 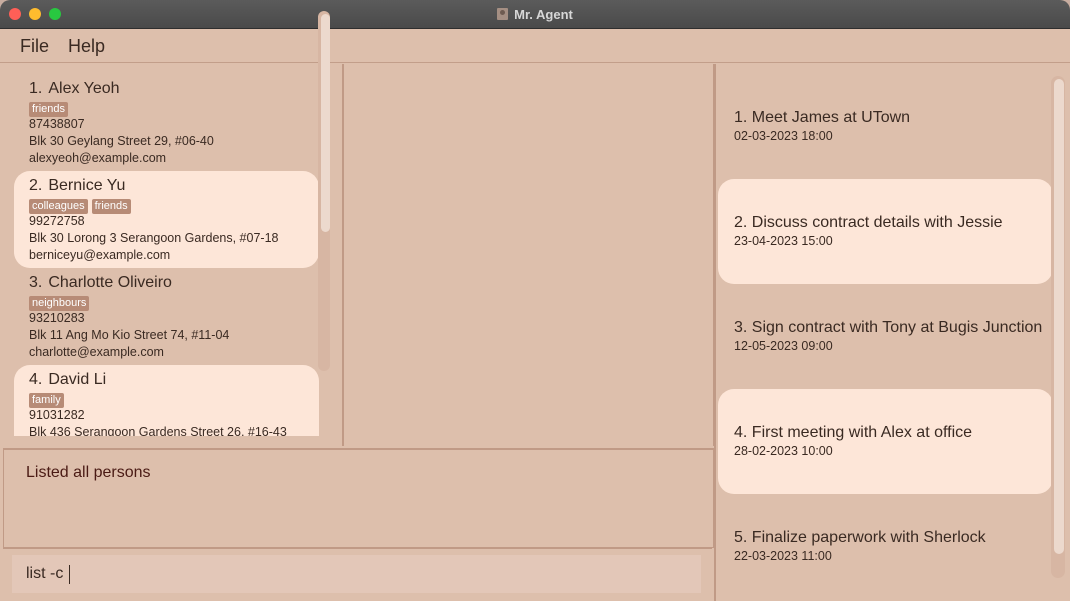 I want to click on text-caret, so click(x=69, y=574).